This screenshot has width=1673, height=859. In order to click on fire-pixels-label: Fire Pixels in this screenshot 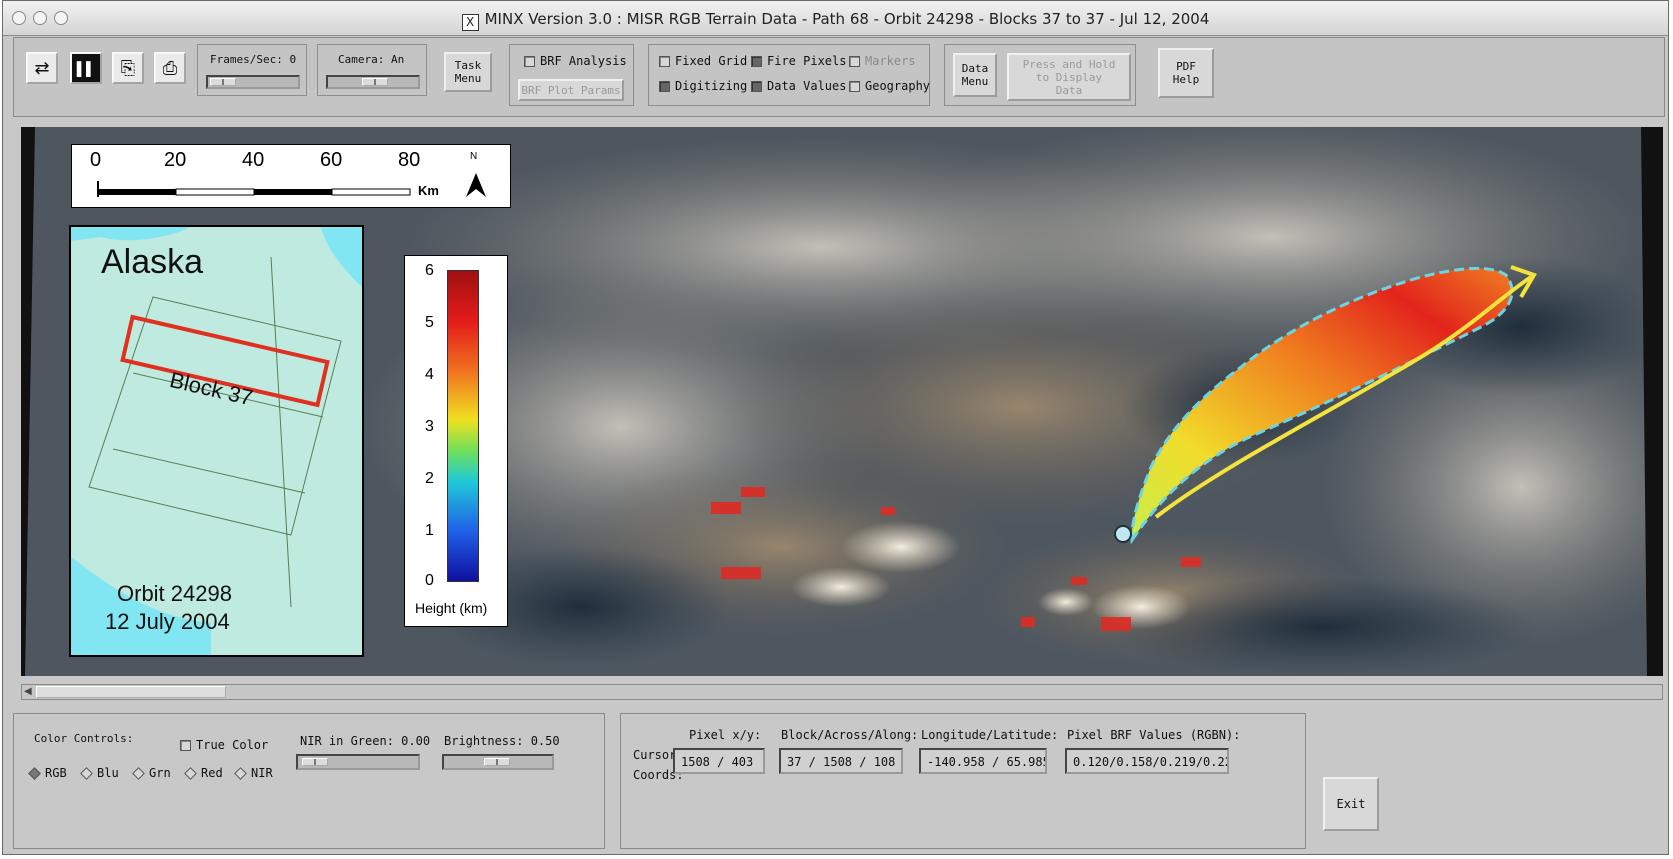, I will do `click(807, 61)`.